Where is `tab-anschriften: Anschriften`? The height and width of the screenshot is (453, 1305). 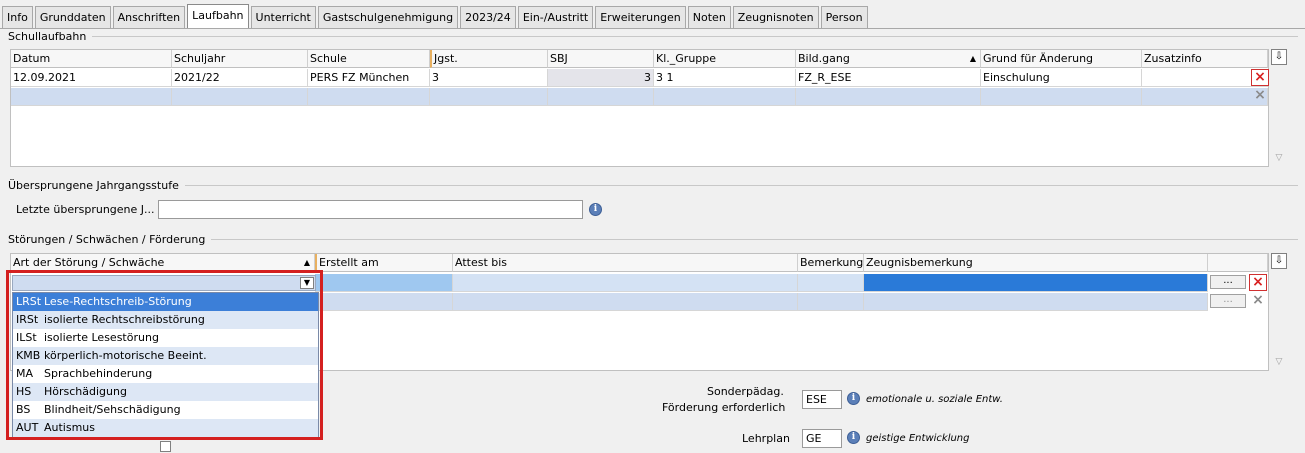
tab-anschriften: Anschriften is located at coordinates (149, 17).